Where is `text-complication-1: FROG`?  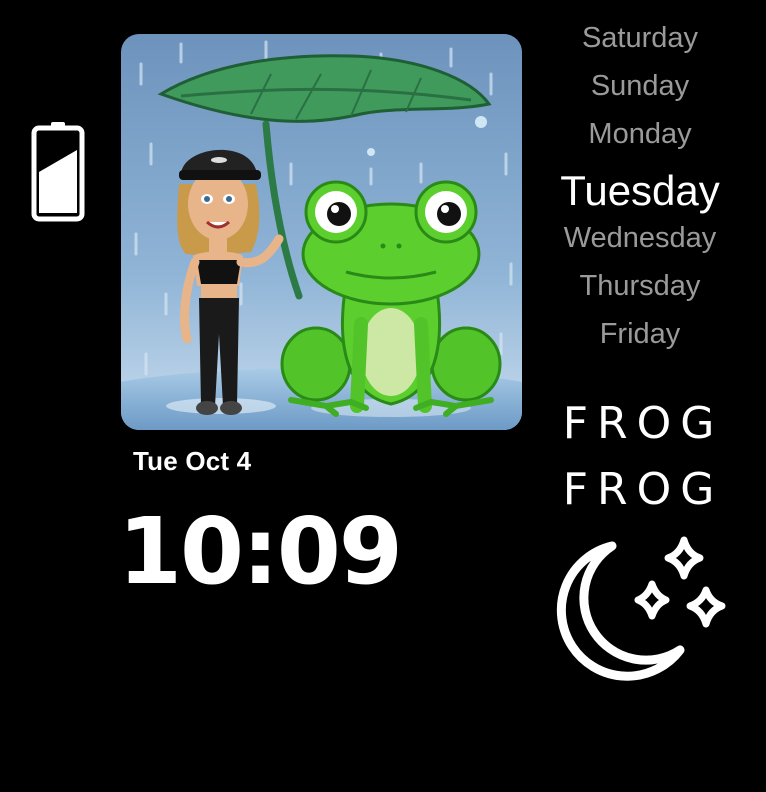 text-complication-1: FROG is located at coordinates (643, 423).